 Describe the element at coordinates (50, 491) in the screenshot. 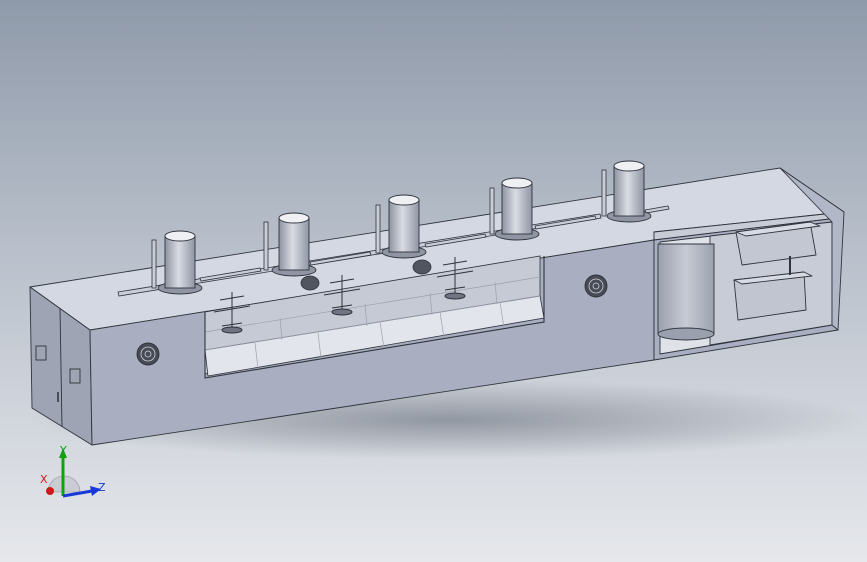

I see `x-axis-arrow` at that location.